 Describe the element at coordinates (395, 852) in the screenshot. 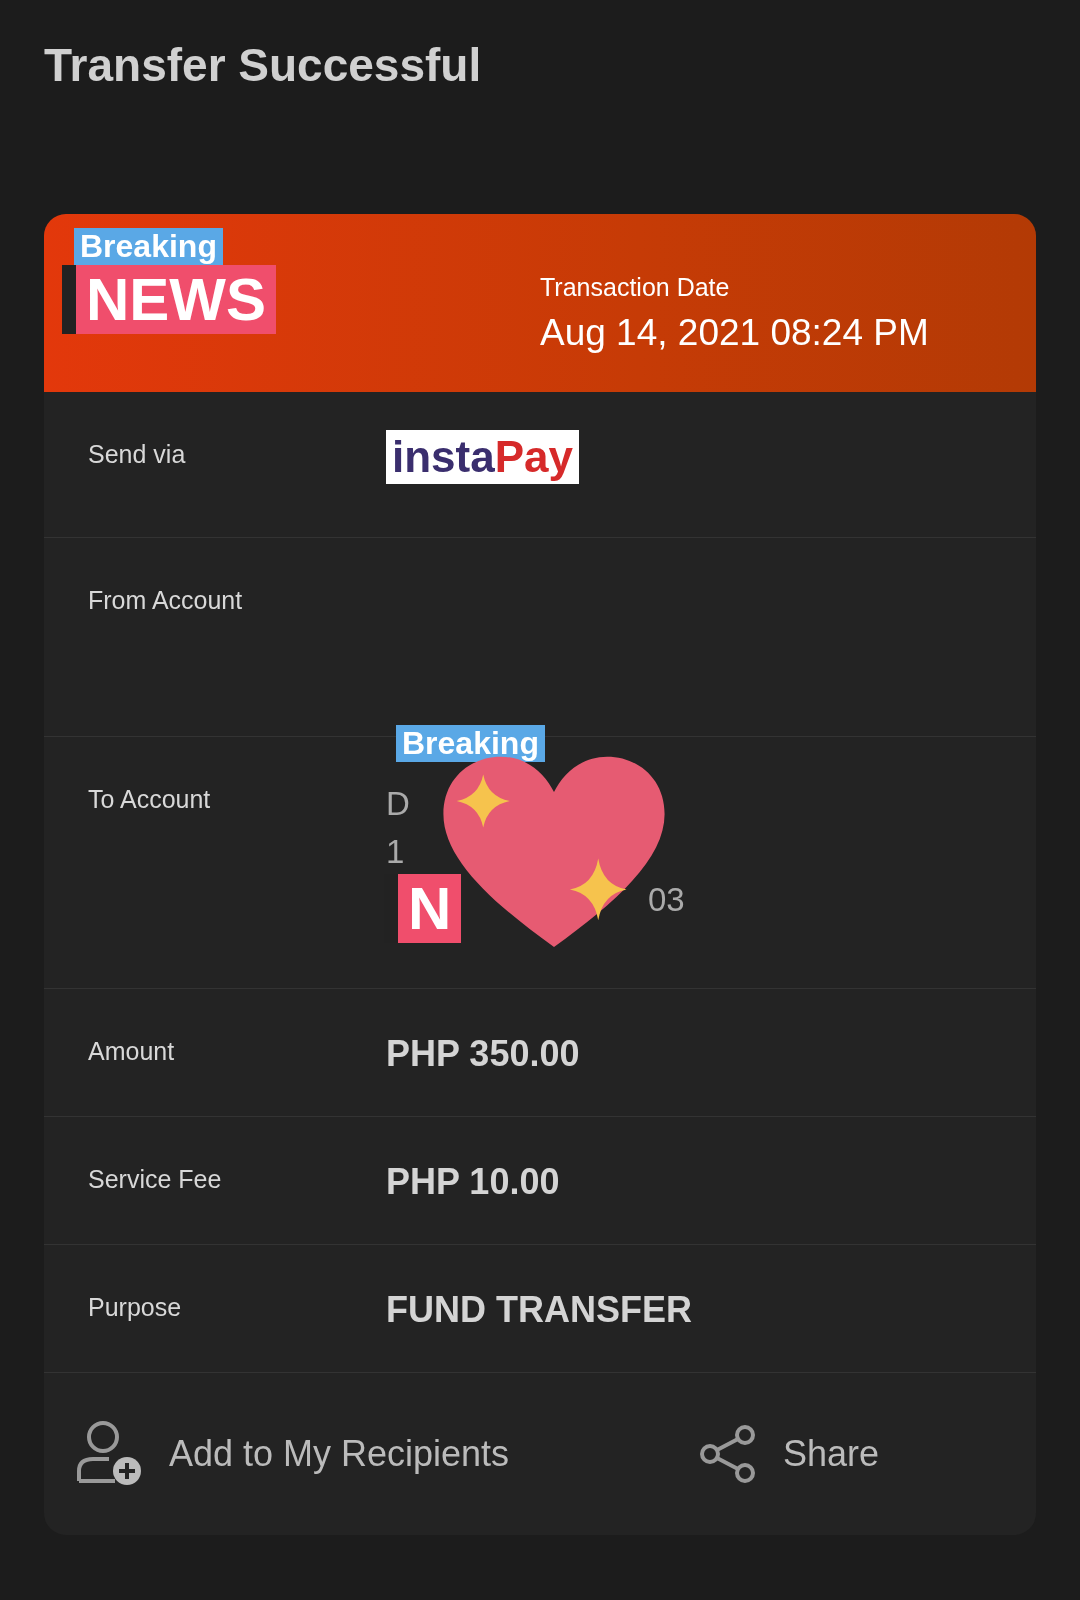

I see `field-value: 1` at that location.